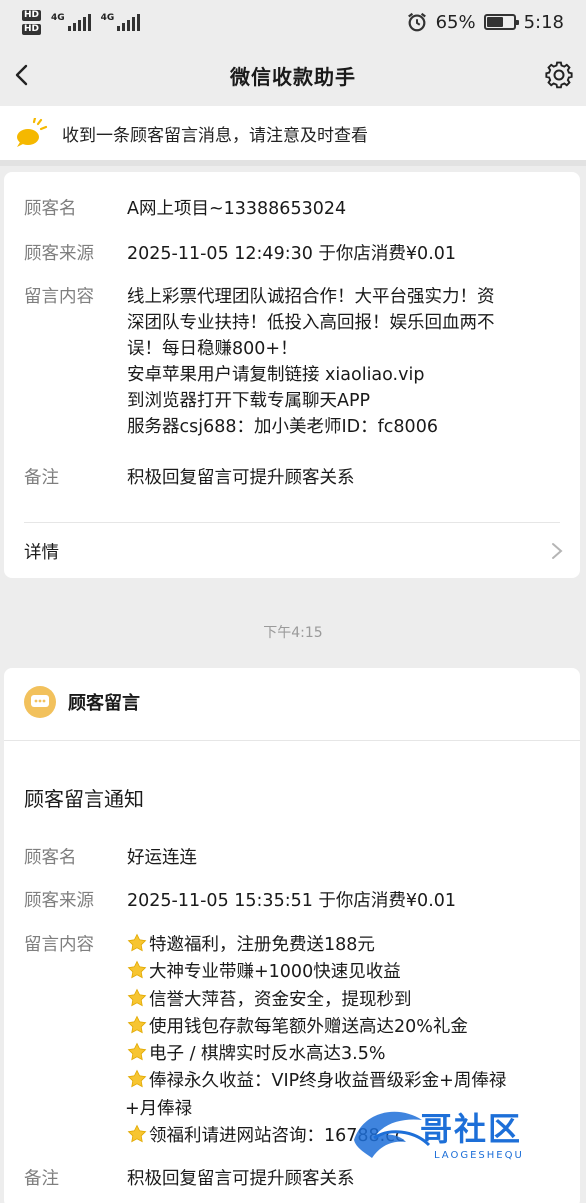 The width and height of the screenshot is (586, 1203). Describe the element at coordinates (237, 209) in the screenshot. I see `customer-name: A网上项目~13388653024` at that location.